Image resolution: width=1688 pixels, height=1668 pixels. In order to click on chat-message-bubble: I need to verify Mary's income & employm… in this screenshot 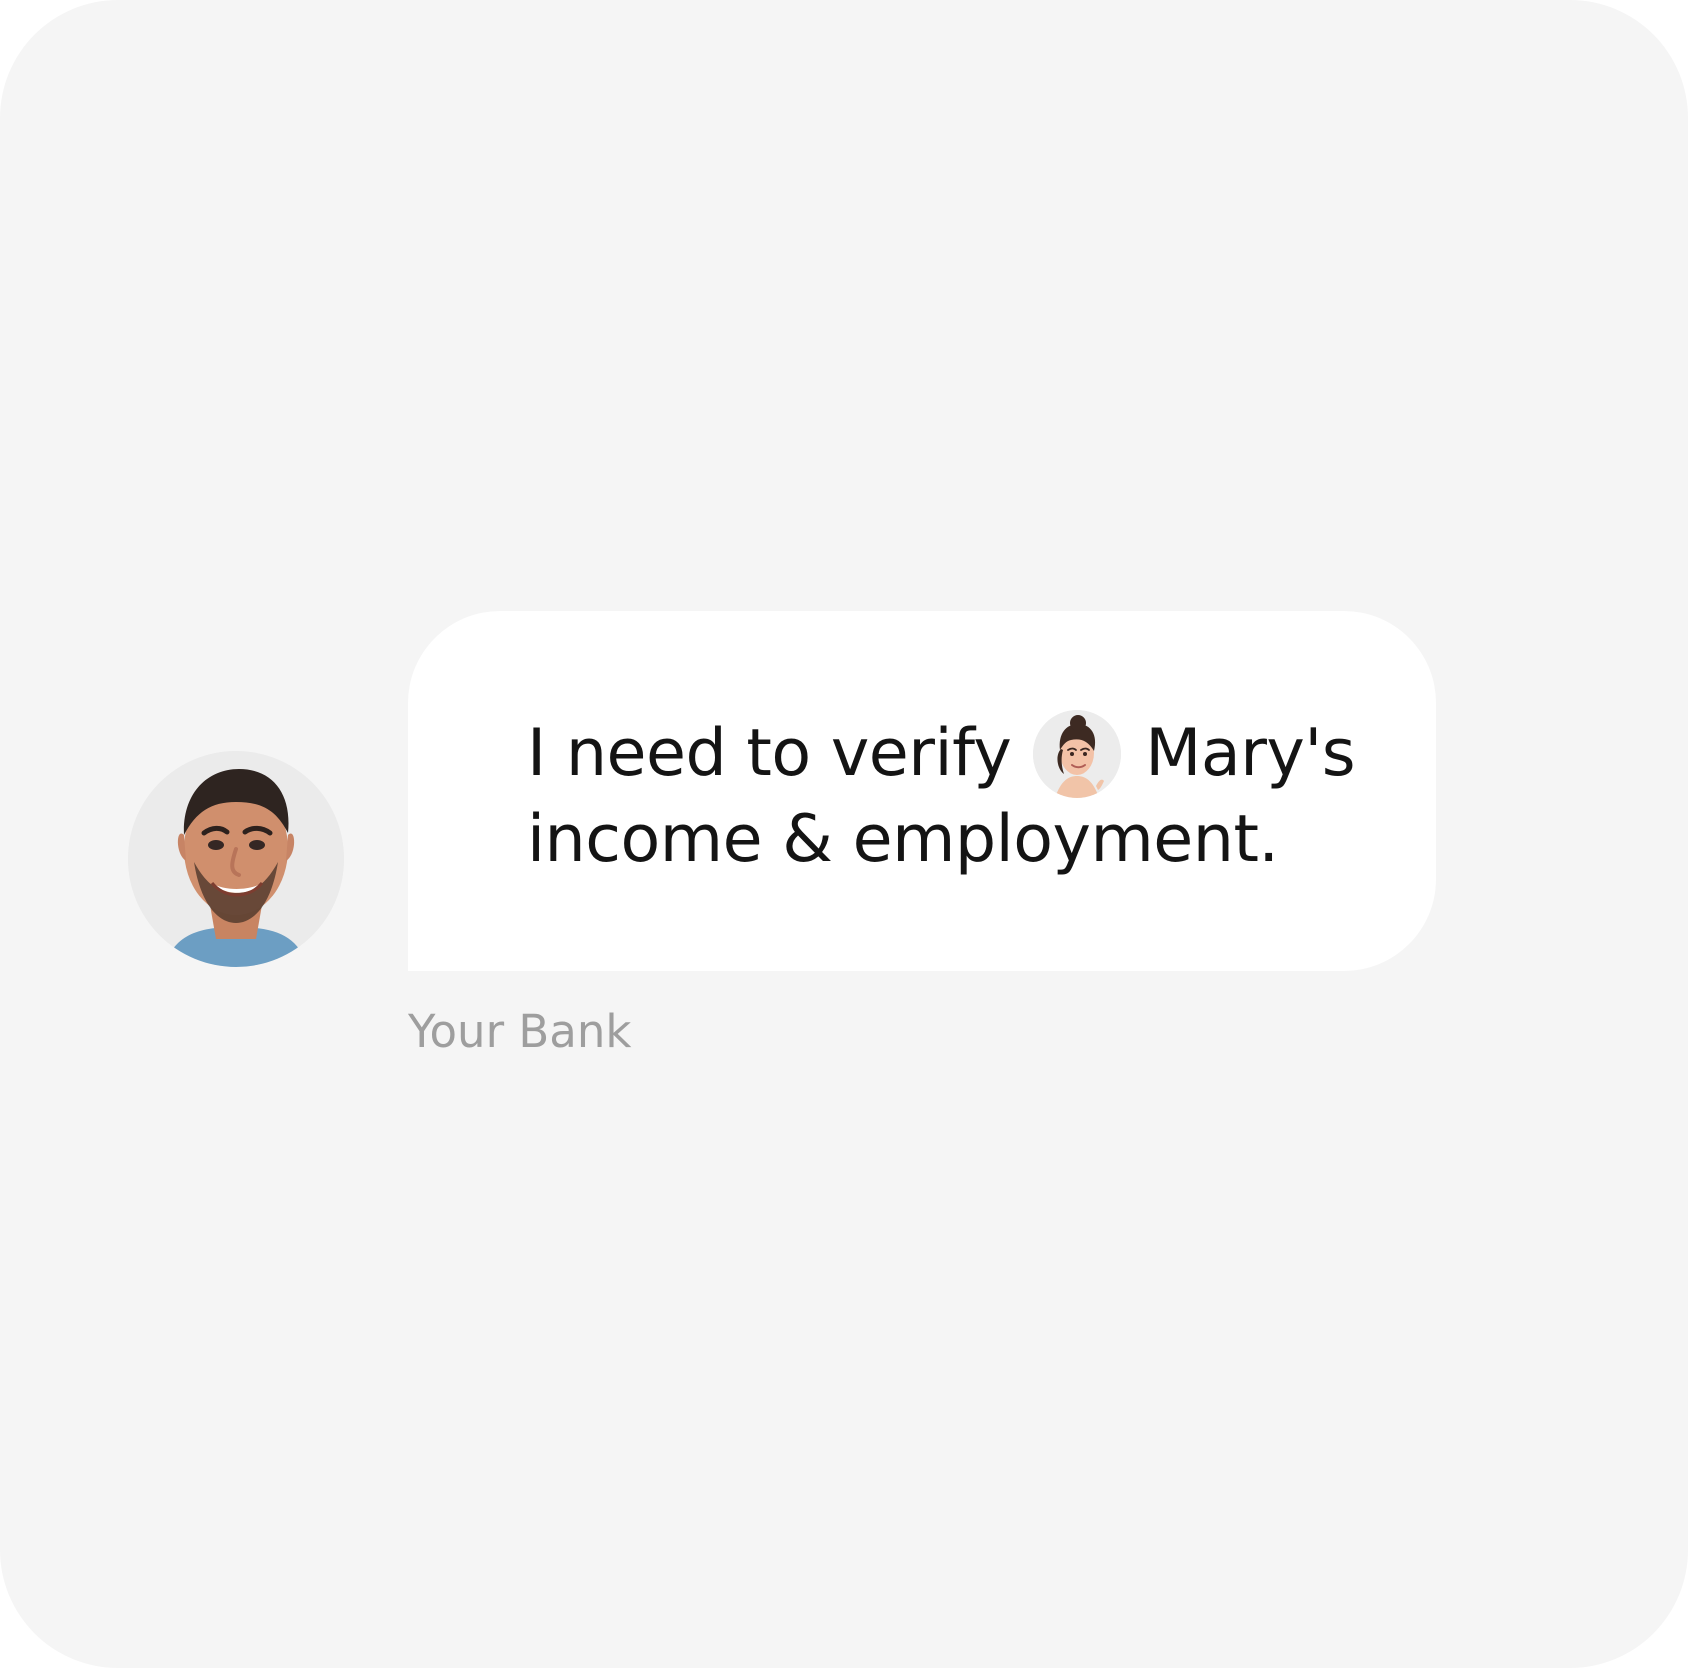, I will do `click(922, 791)`.